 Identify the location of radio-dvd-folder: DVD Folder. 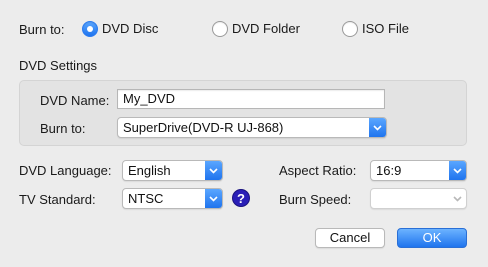
(256, 29).